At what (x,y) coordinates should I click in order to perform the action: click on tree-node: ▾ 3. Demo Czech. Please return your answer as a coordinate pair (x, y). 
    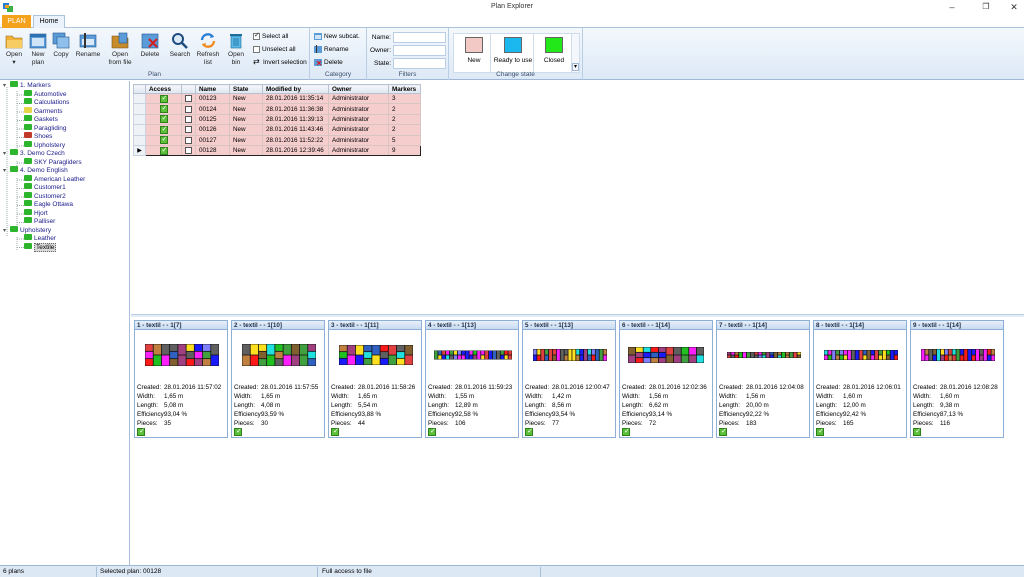
    Looking at the image, I should click on (34, 154).